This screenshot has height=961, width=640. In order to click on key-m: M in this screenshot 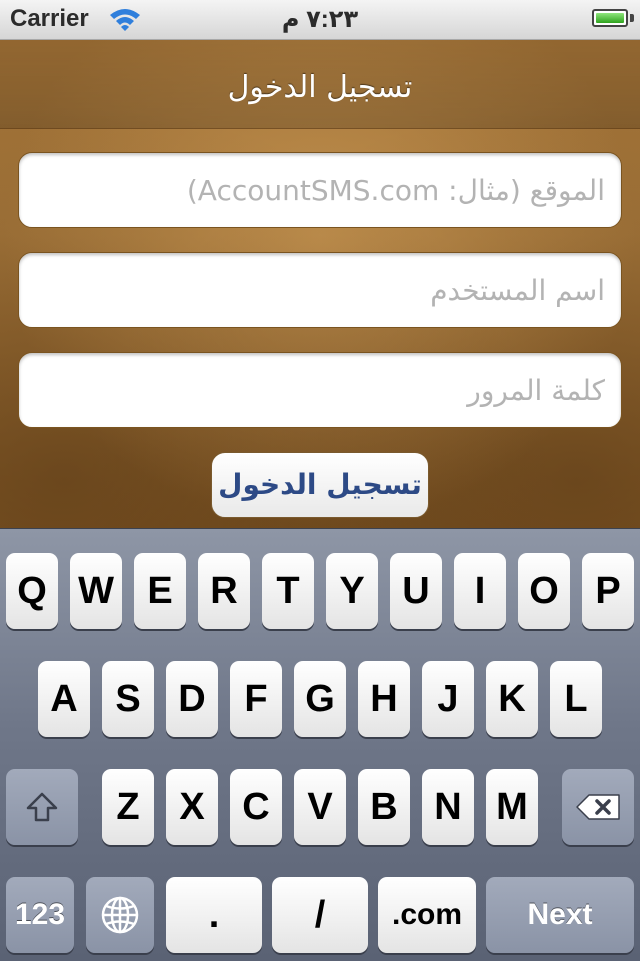, I will do `click(512, 807)`.